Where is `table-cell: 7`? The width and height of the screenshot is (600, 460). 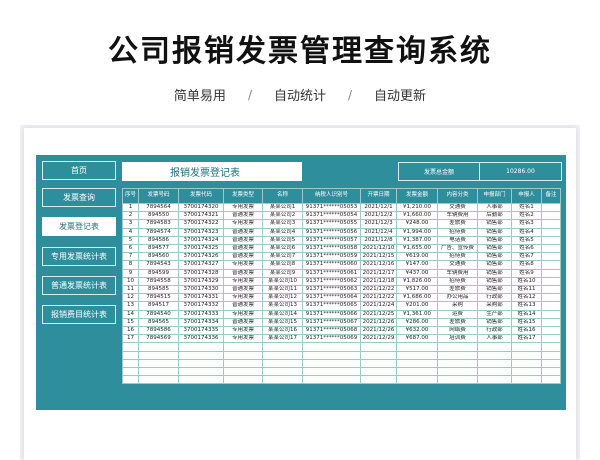
table-cell: 7 is located at coordinates (130, 257).